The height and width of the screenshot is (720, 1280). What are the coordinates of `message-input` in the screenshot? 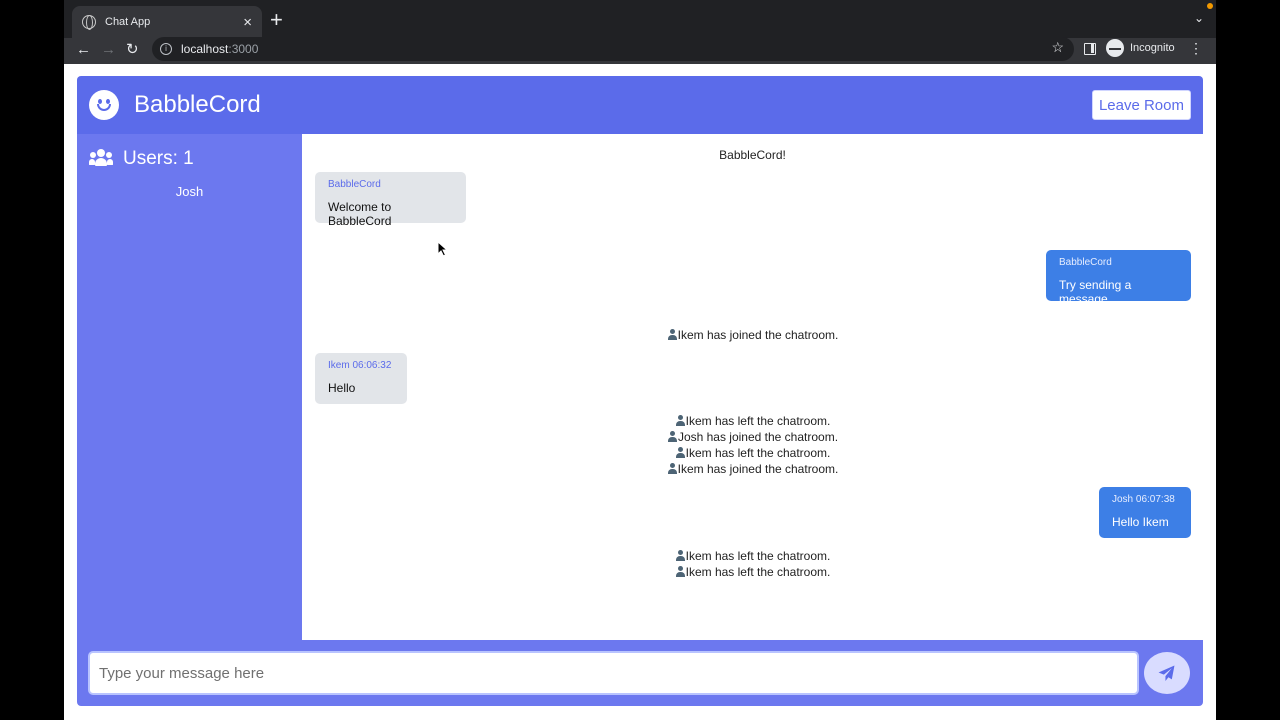 It's located at (613, 673).